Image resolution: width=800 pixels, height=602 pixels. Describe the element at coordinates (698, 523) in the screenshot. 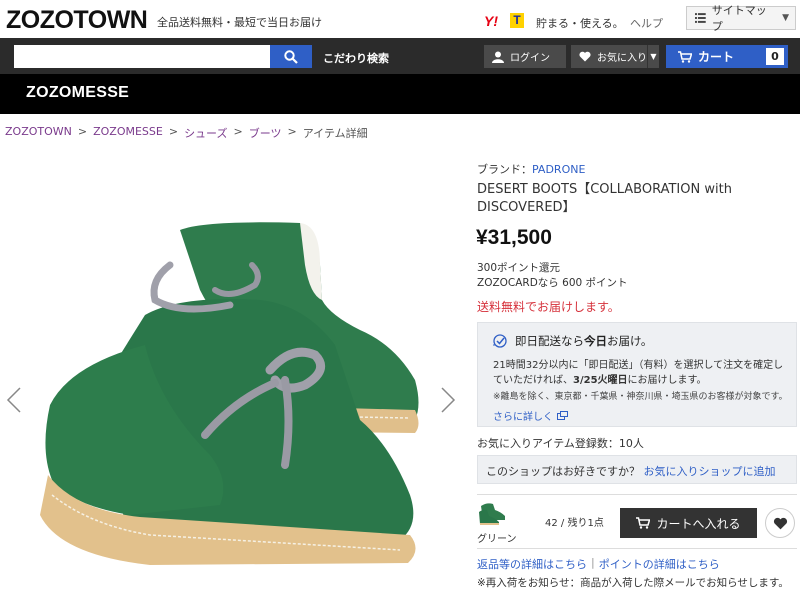

I see `add-to-cart-label: カートへ入れる` at that location.